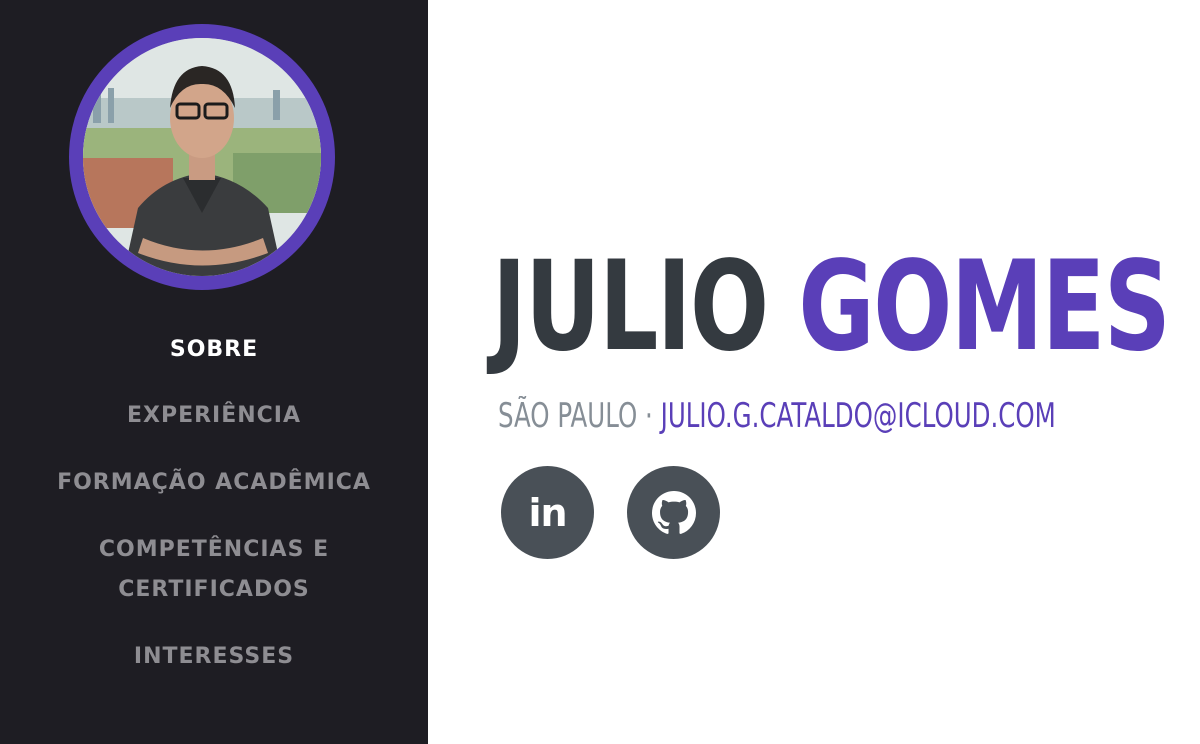  Describe the element at coordinates (214, 350) in the screenshot. I see `nav-item-sobre: SOBRE` at that location.